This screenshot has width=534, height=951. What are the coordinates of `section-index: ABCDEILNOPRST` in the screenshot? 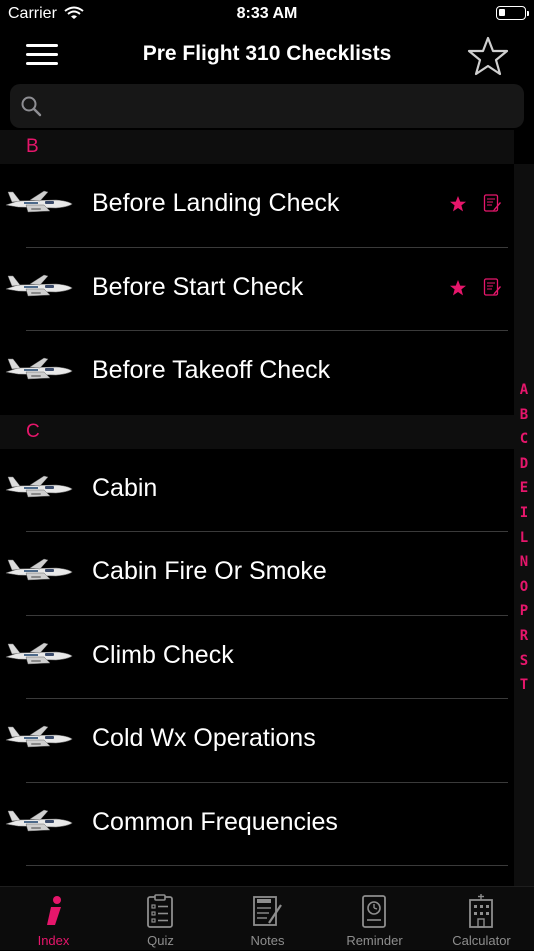 It's located at (524, 538).